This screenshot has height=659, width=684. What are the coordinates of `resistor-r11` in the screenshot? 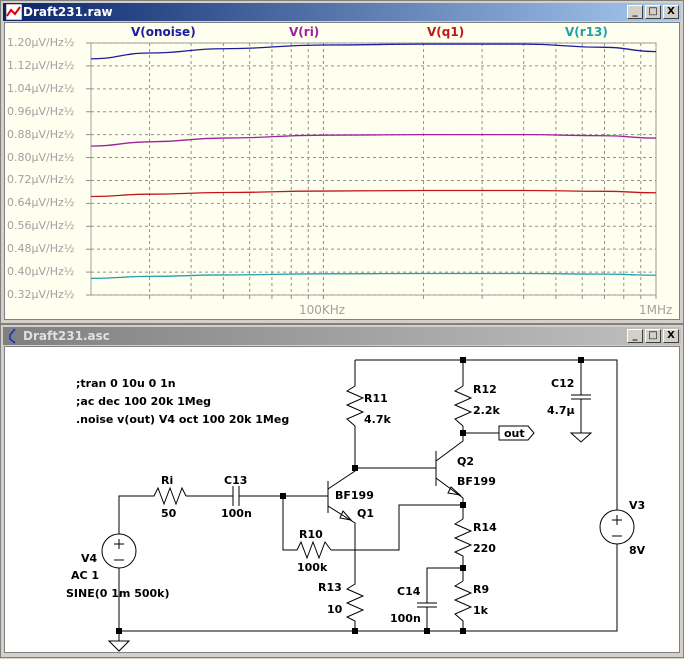 It's located at (355, 406).